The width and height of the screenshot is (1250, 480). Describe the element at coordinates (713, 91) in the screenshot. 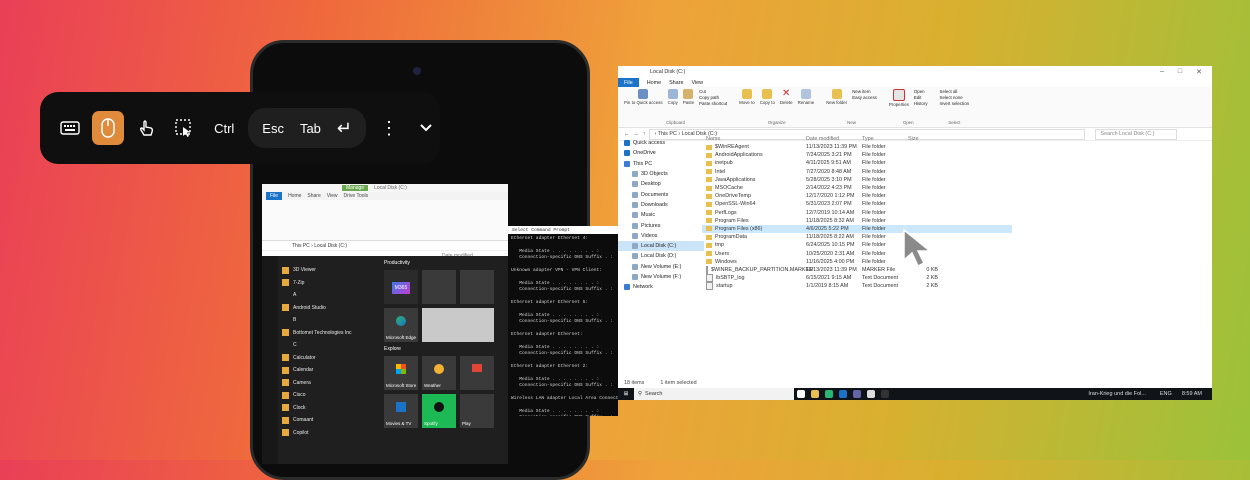

I see `cut-button: Cut` at that location.